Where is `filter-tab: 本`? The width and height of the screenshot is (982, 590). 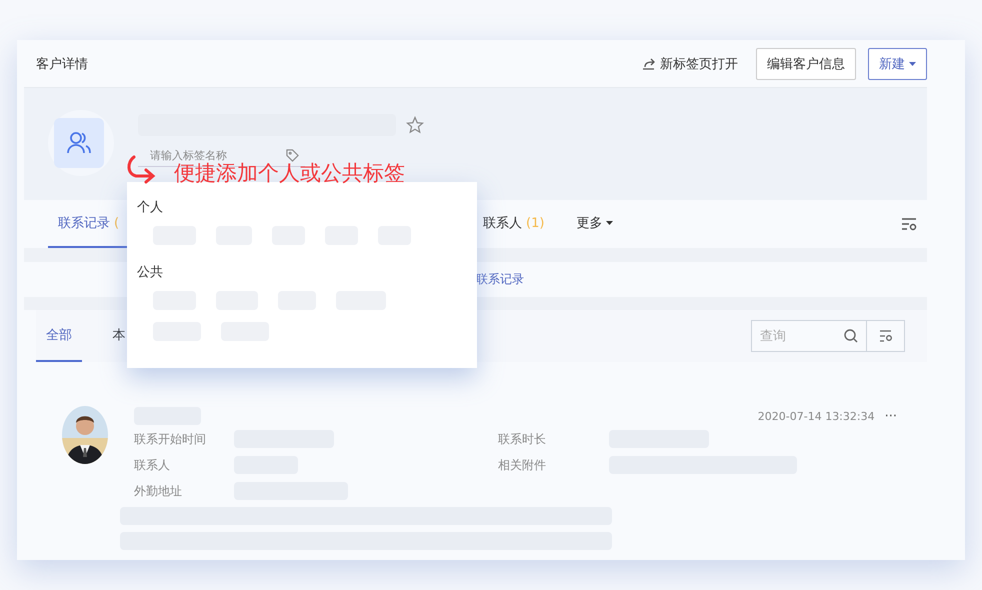 filter-tab: 本 is located at coordinates (119, 336).